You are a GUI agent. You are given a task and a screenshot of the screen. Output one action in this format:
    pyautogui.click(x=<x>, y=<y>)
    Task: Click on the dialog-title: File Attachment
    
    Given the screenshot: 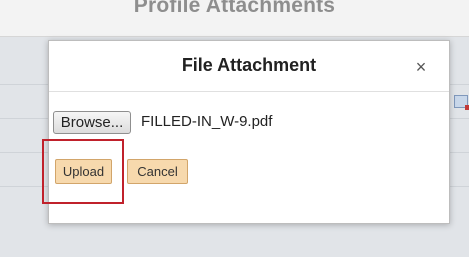 What is the action you would take?
    pyautogui.click(x=249, y=65)
    